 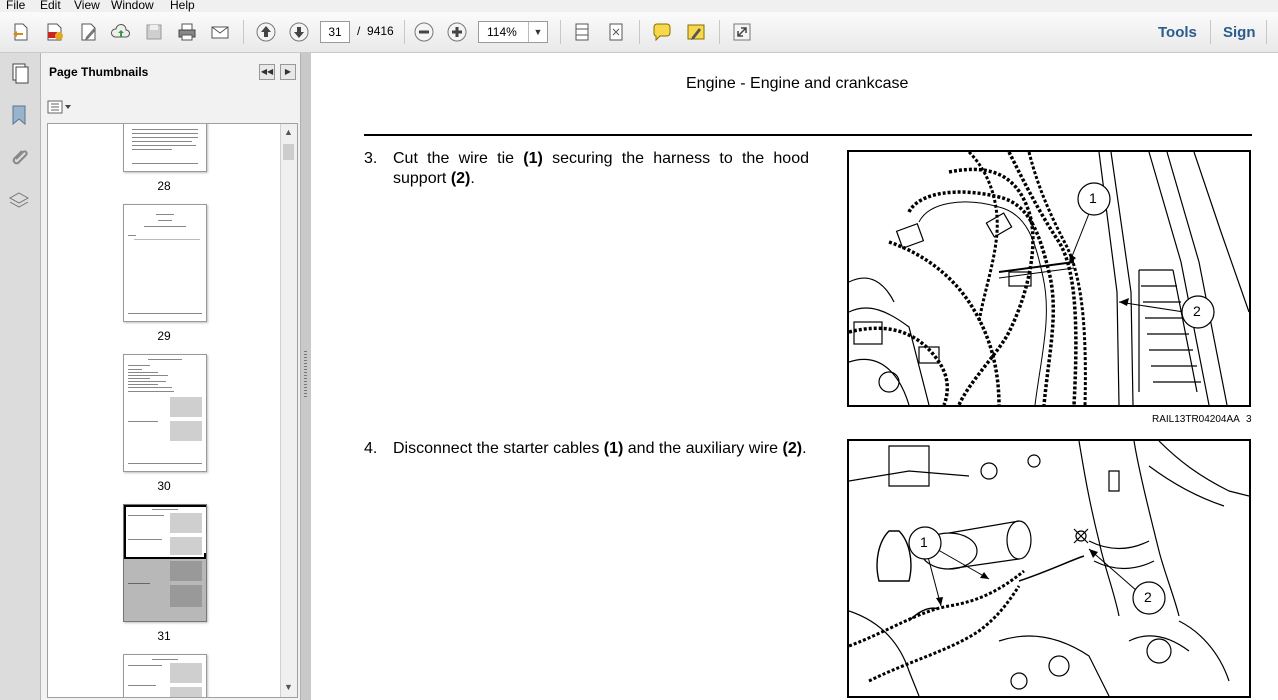 What do you see at coordinates (132, 6) in the screenshot?
I see `menu-window: Window` at bounding box center [132, 6].